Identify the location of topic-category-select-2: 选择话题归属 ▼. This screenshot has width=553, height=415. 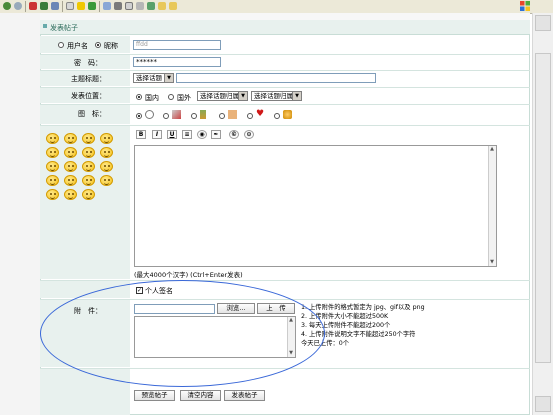
(276, 96).